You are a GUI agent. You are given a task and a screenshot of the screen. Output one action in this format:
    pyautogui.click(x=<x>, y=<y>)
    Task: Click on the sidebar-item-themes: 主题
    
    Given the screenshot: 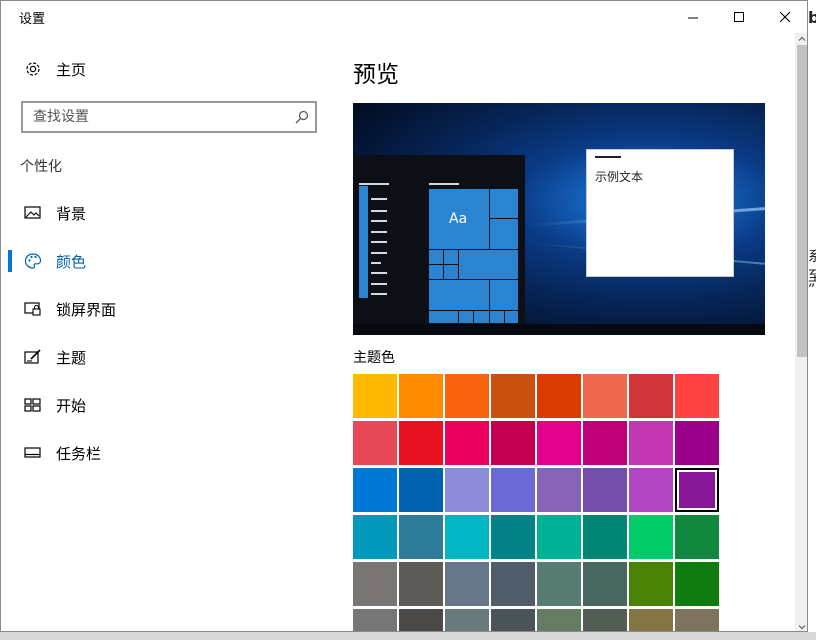 What is the action you would take?
    pyautogui.click(x=166, y=357)
    